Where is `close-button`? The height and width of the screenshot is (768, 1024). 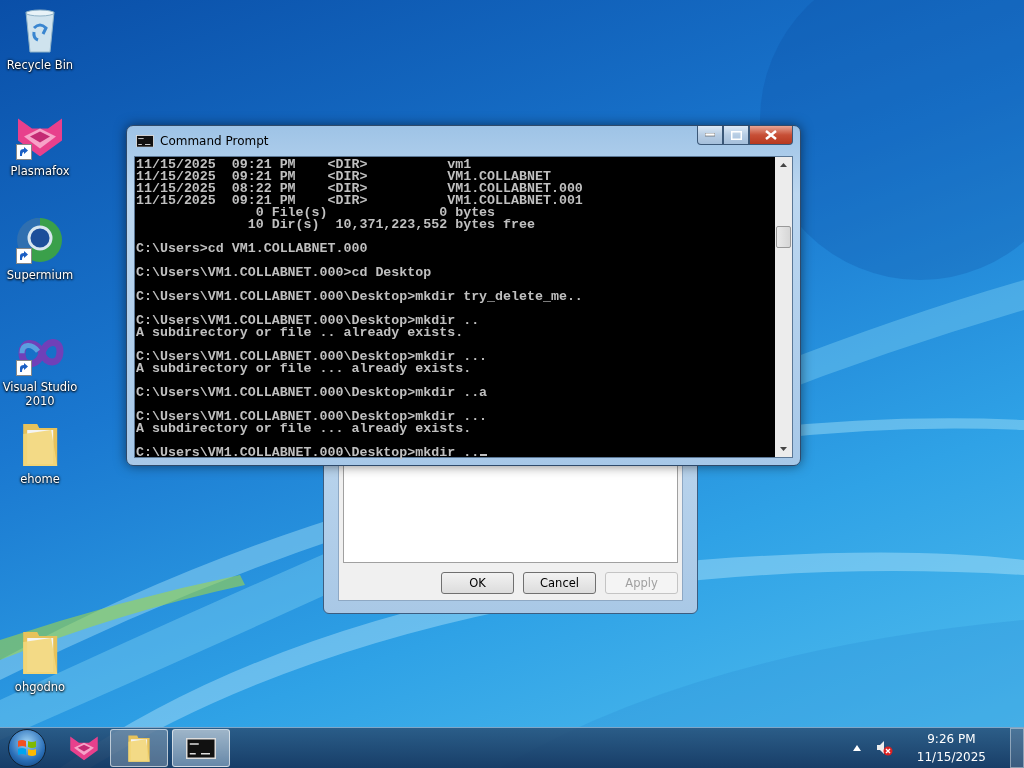
close-button is located at coordinates (771, 135).